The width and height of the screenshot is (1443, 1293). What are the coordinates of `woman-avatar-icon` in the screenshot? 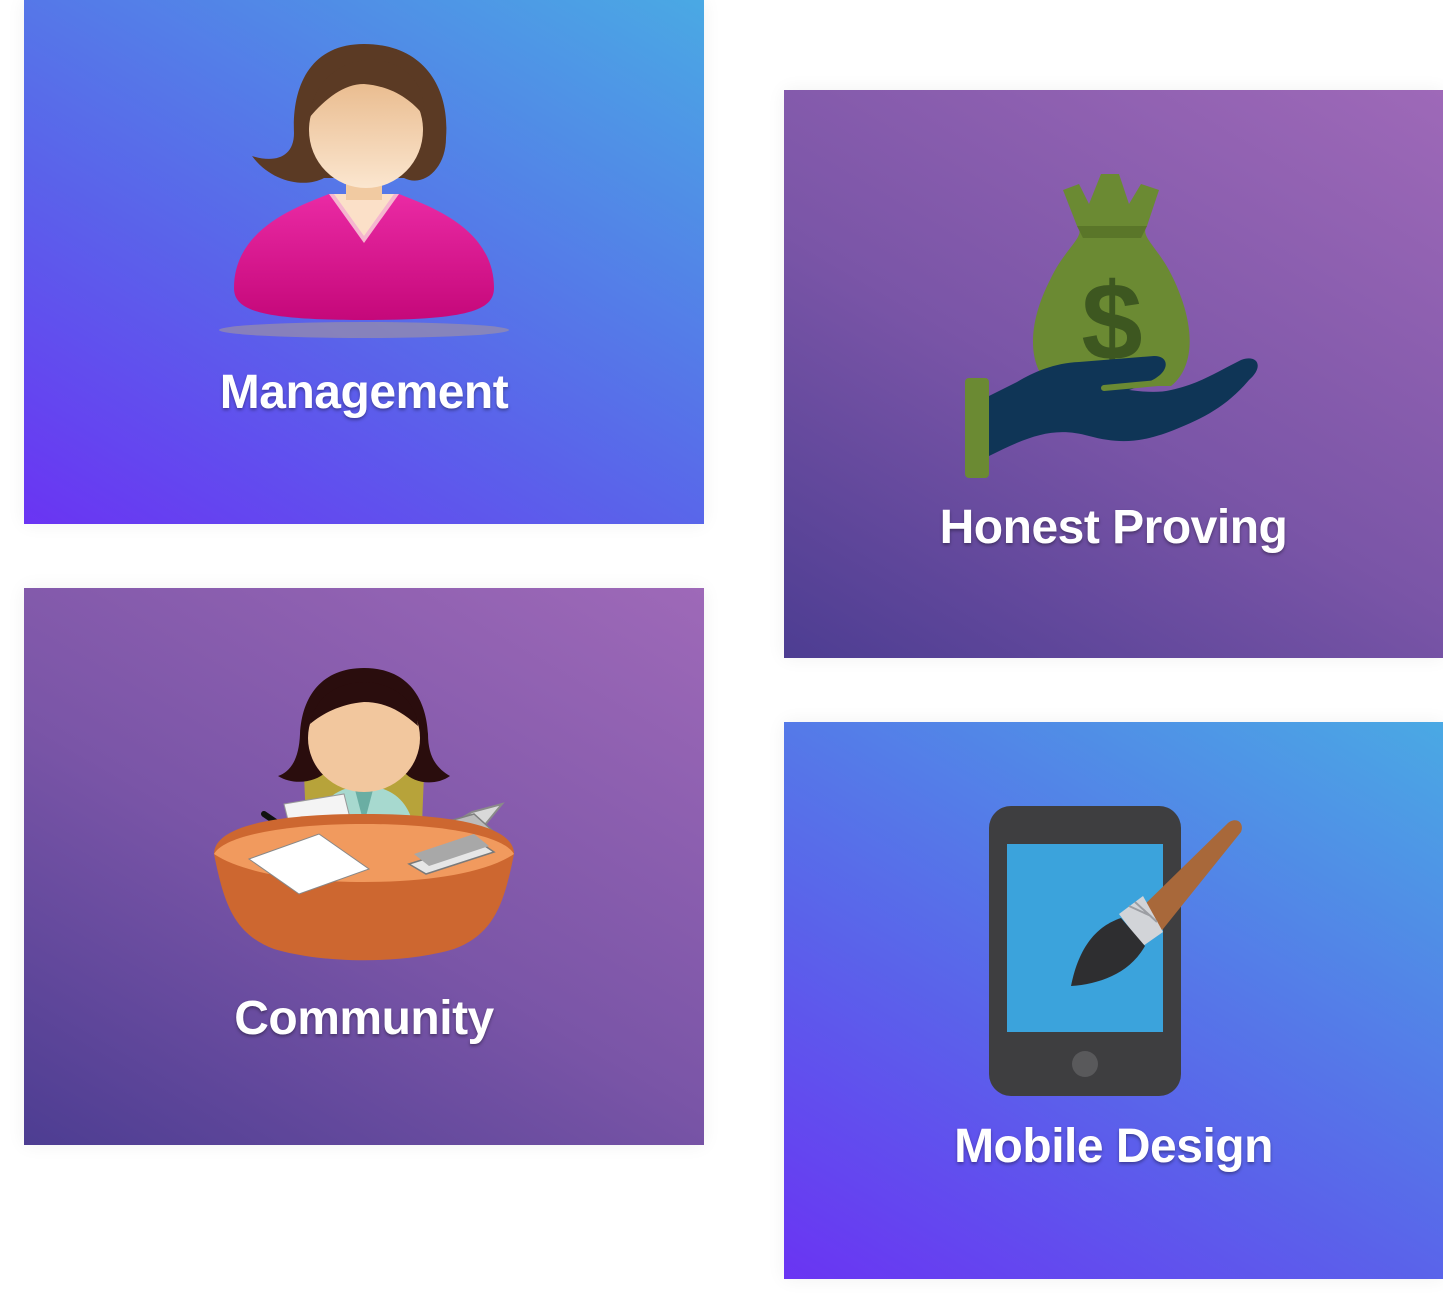 It's located at (364, 191).